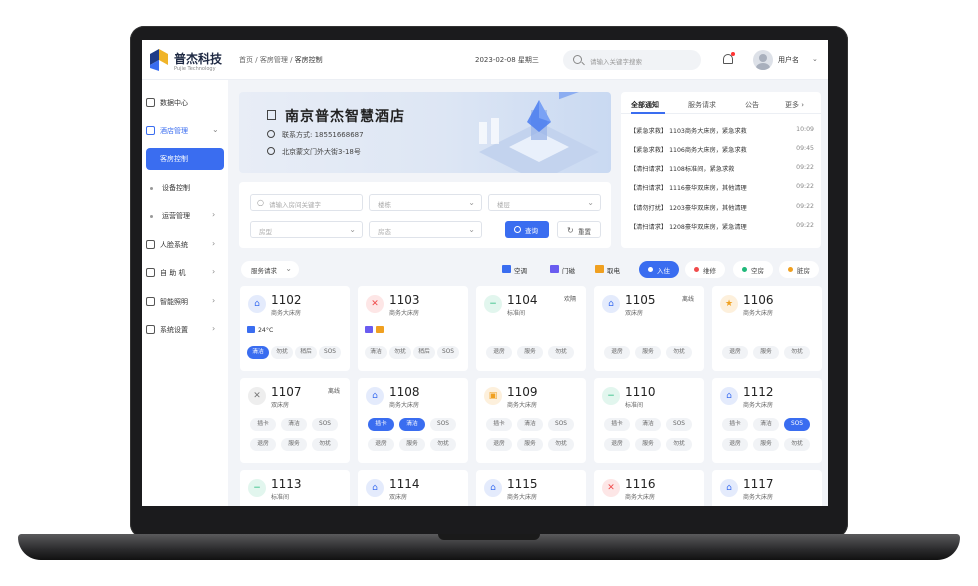 The image size is (978, 586). Describe the element at coordinates (185, 216) in the screenshot. I see `sidebar-item-operations: 运营管理 ›` at that location.